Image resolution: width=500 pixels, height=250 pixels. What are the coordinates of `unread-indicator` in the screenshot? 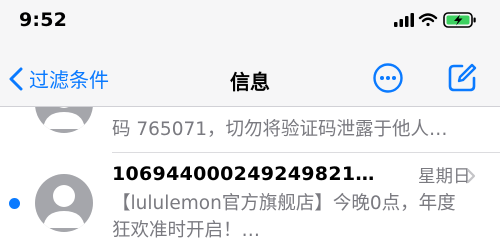 It's located at (14, 203).